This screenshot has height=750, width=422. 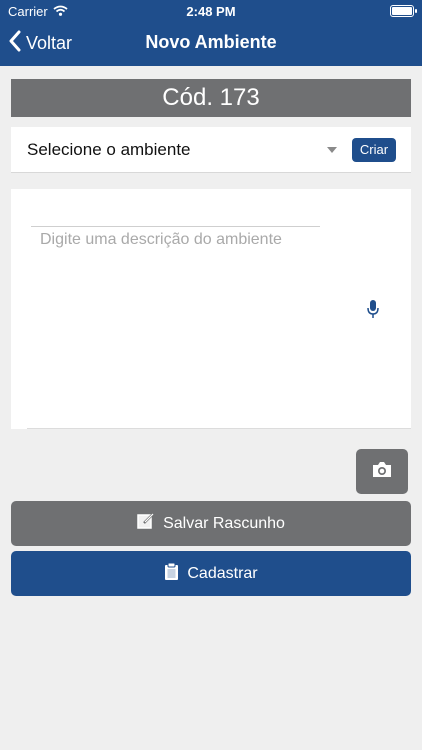 What do you see at coordinates (171, 574) in the screenshot?
I see `clipboard-icon` at bounding box center [171, 574].